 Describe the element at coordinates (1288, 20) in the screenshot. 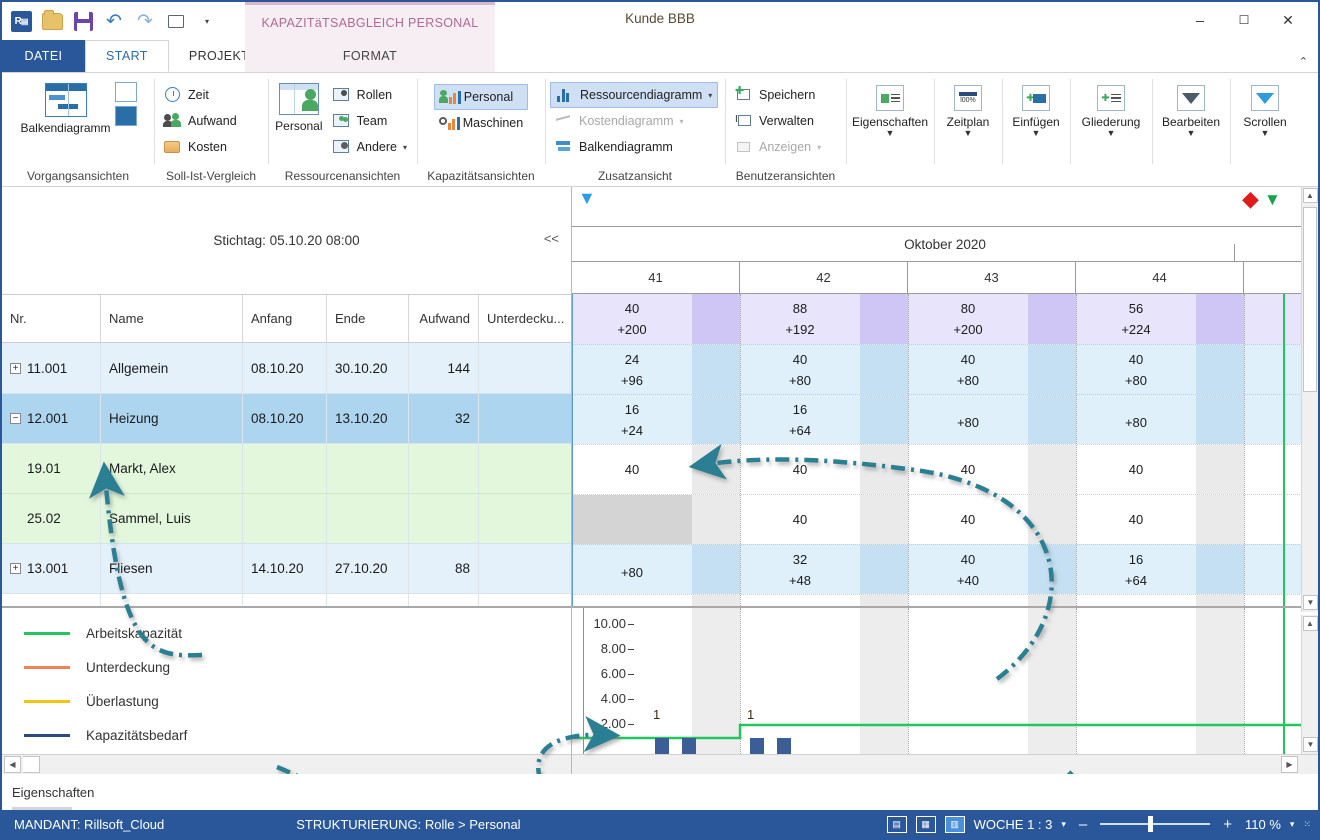

I see `close-button: ✕` at that location.